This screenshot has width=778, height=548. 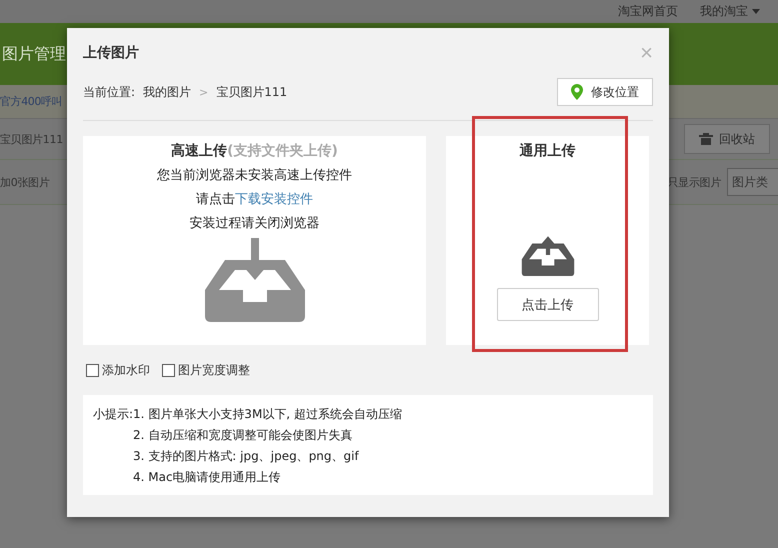 What do you see at coordinates (706, 139) in the screenshot?
I see `trash-icon` at bounding box center [706, 139].